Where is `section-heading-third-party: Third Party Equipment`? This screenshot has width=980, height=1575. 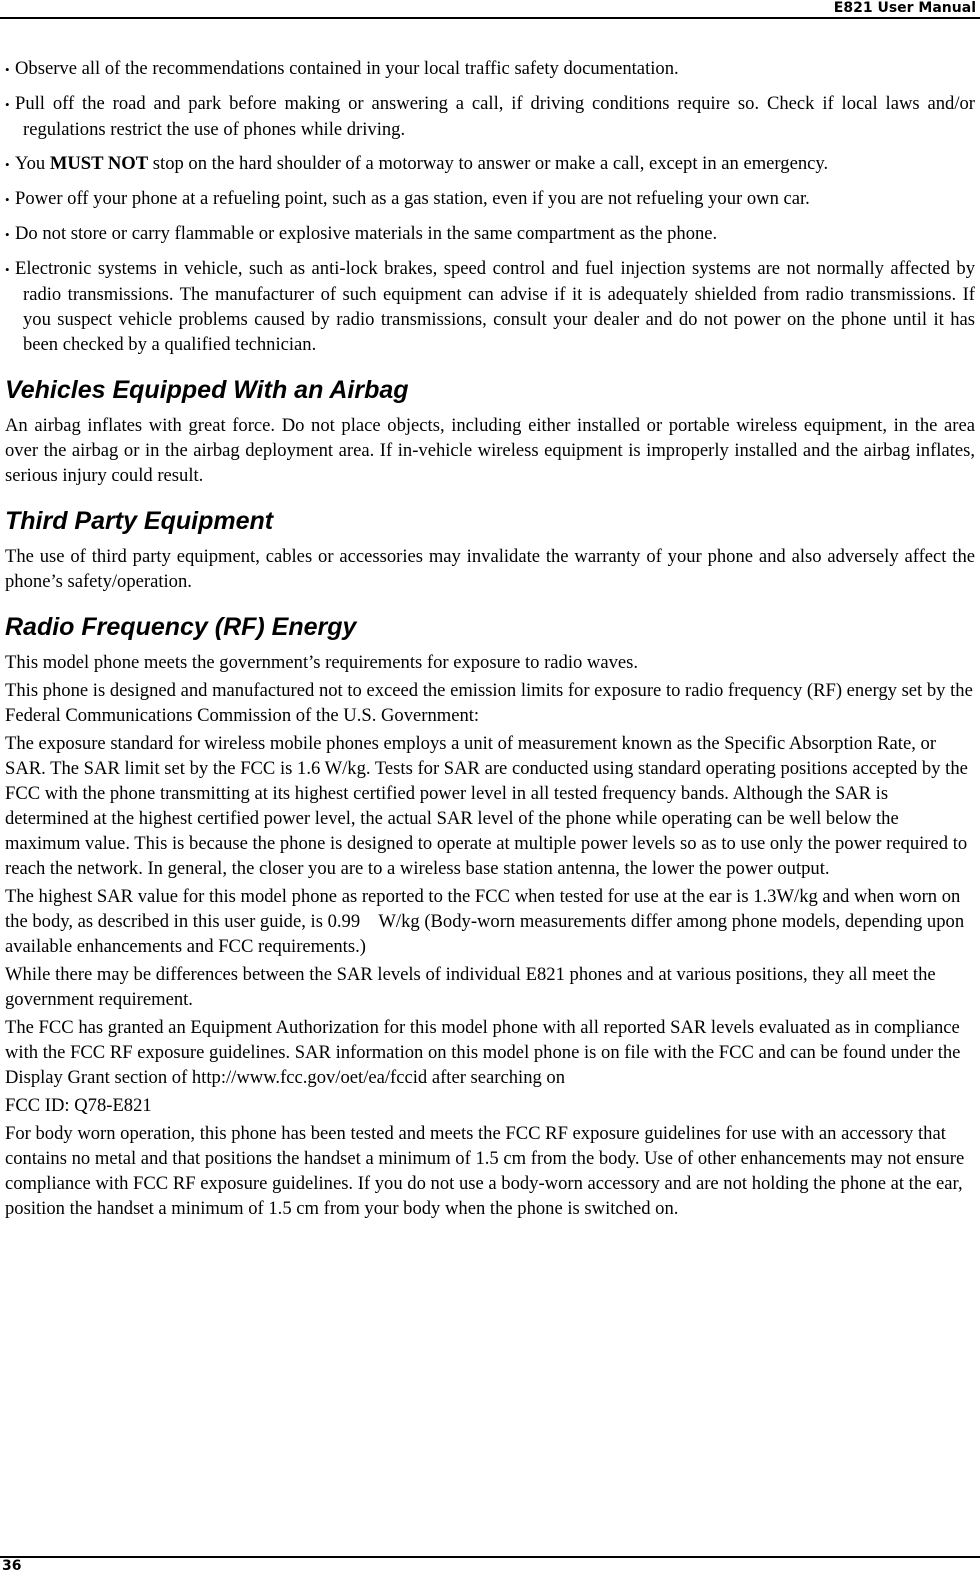 section-heading-third-party: Third Party Equipment is located at coordinates (139, 521).